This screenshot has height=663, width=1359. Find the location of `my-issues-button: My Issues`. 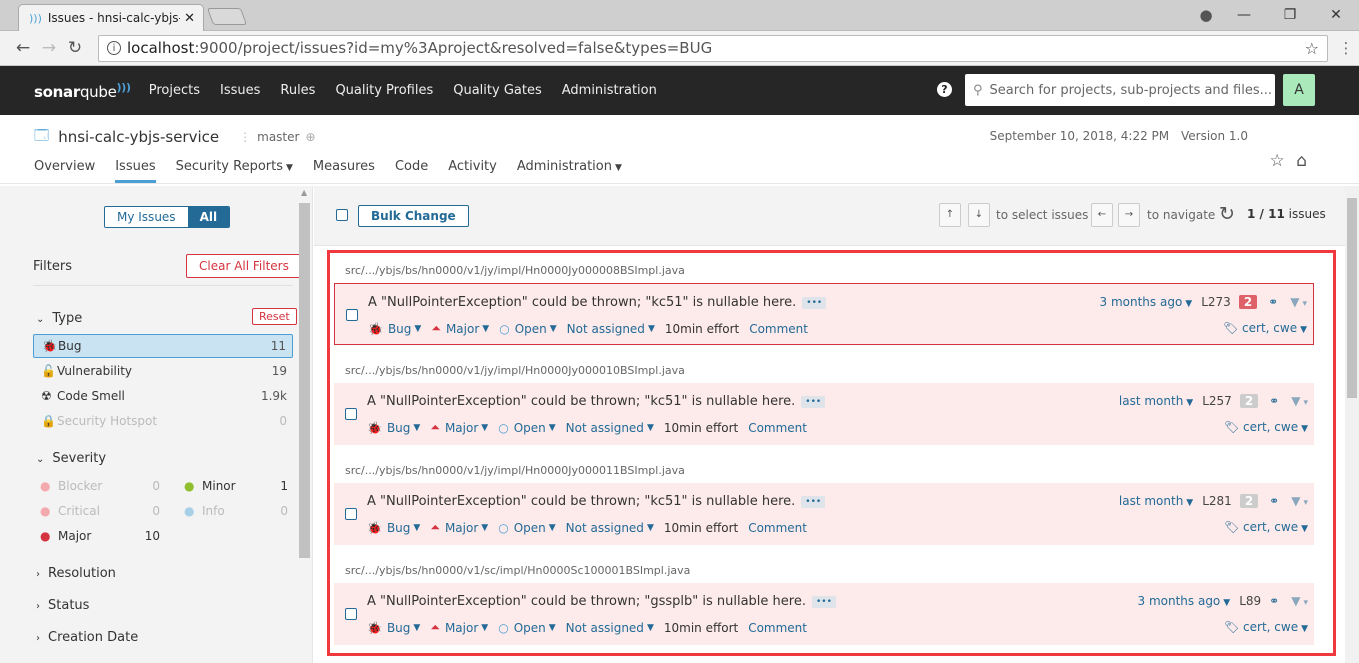

my-issues-button: My Issues is located at coordinates (146, 217).